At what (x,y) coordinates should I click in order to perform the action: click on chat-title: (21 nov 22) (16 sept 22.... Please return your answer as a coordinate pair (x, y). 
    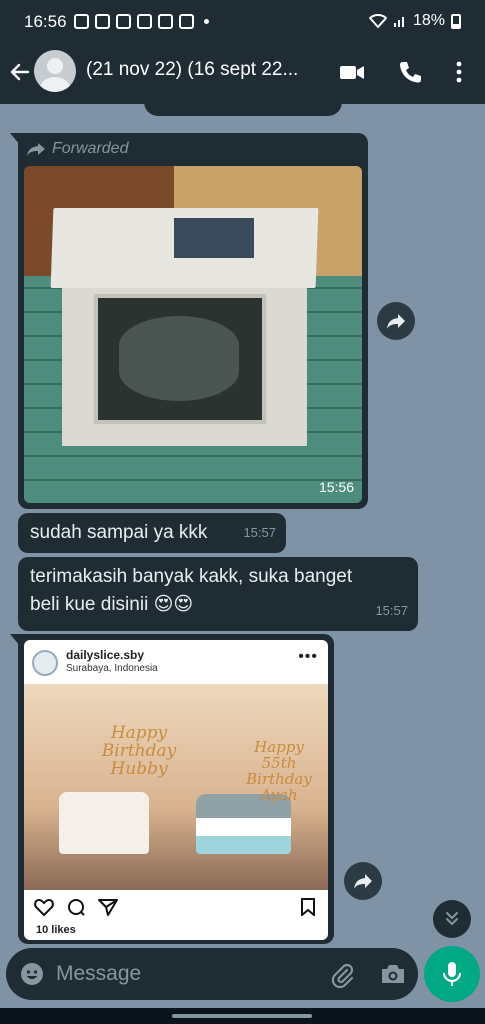
    Looking at the image, I should click on (206, 70).